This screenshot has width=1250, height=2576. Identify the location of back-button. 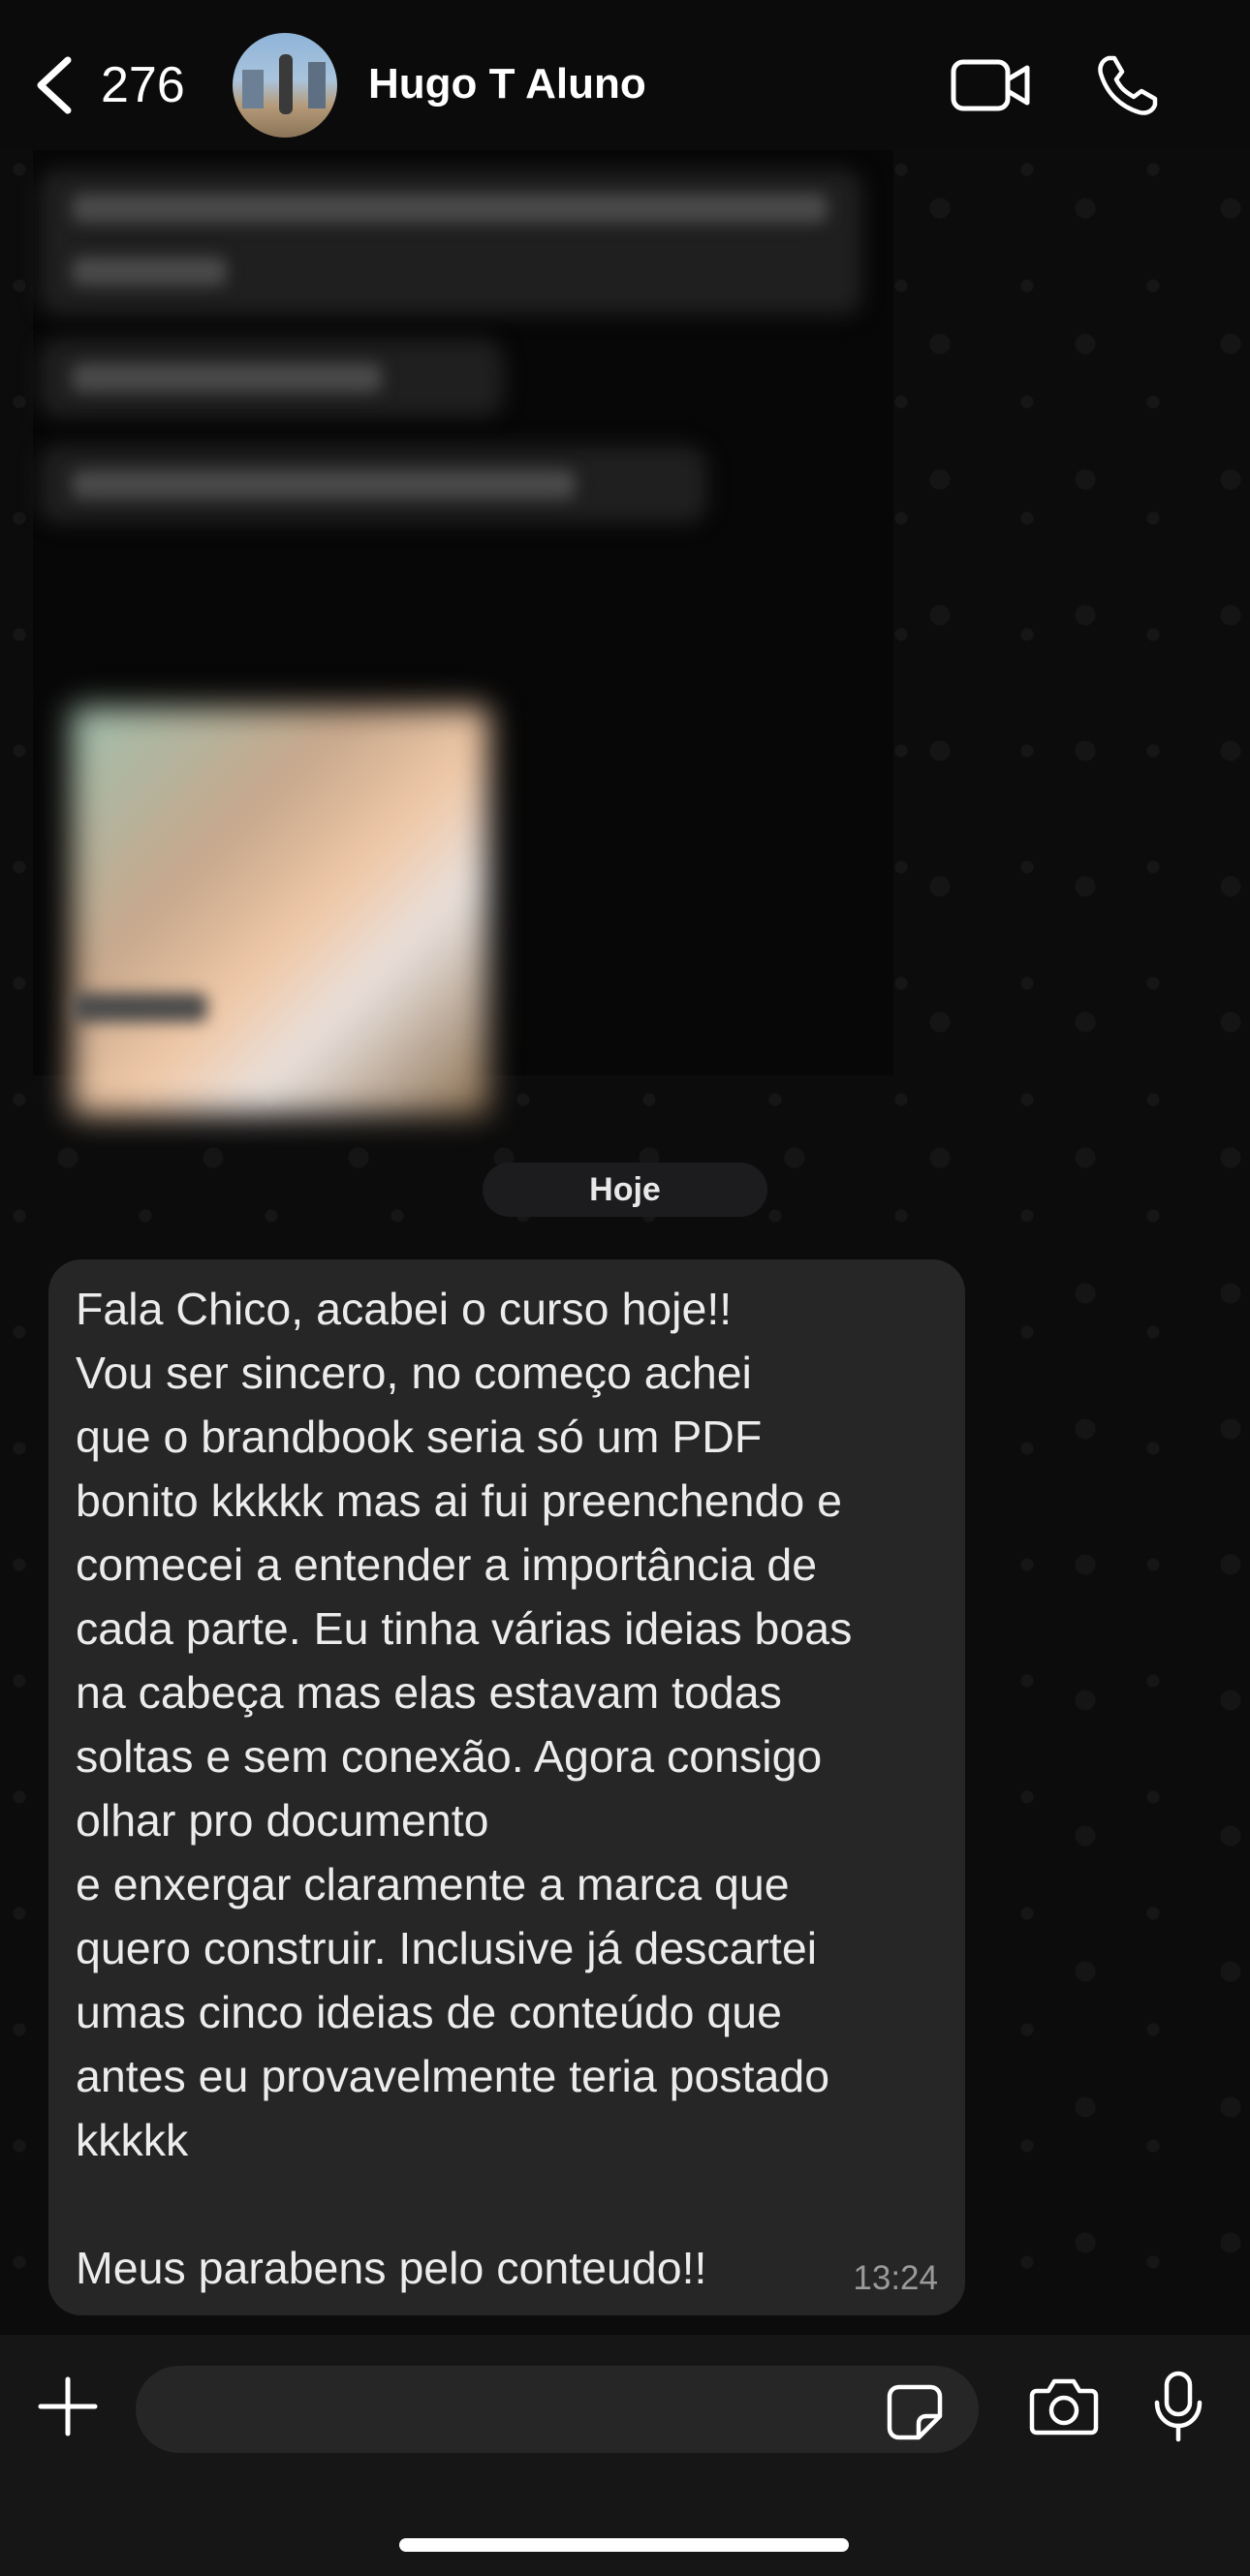
(58, 85).